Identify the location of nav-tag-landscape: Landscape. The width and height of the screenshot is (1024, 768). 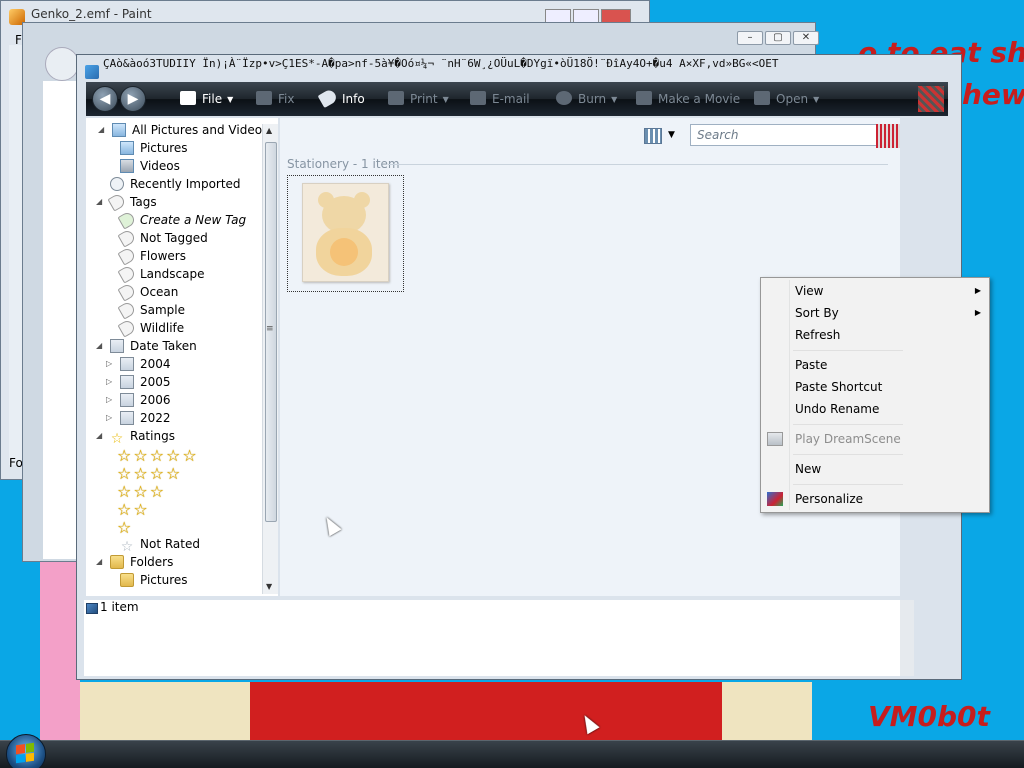
(161, 274).